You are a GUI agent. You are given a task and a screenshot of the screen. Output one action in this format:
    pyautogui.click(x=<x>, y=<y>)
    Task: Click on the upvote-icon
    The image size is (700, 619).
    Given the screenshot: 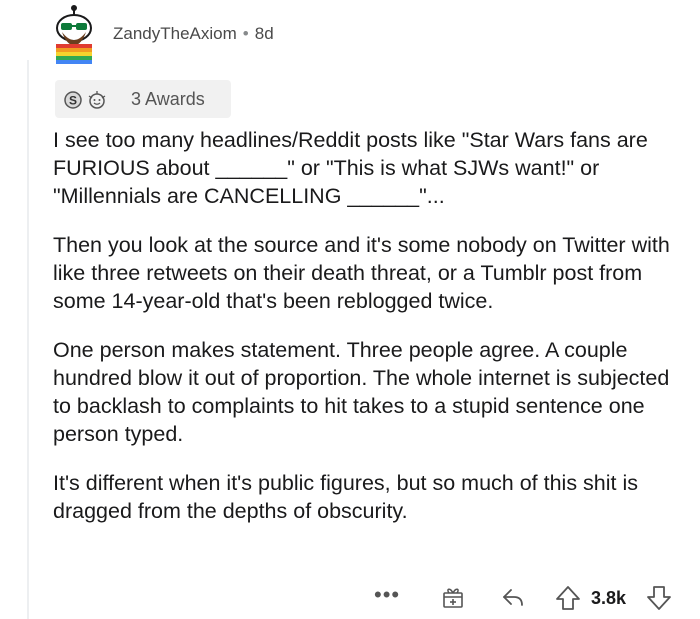 What is the action you would take?
    pyautogui.click(x=568, y=598)
    